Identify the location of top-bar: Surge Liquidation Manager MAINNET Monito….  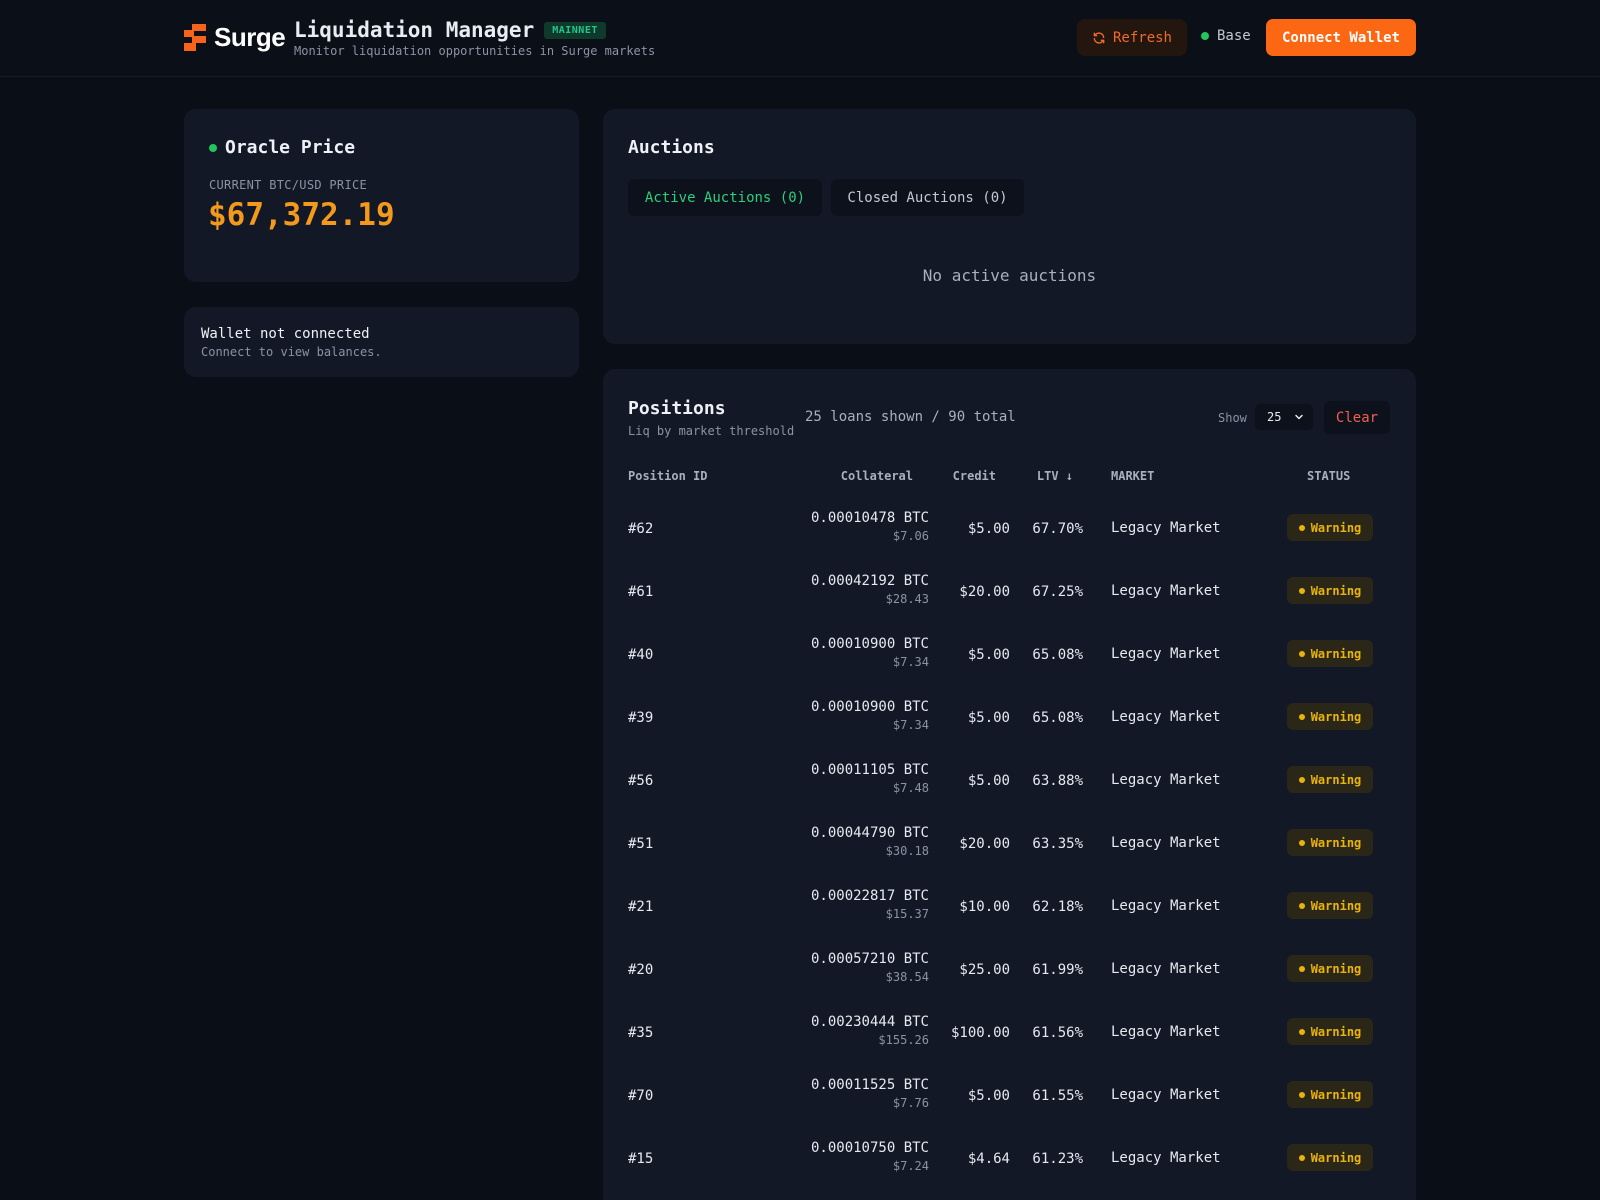
(800, 38).